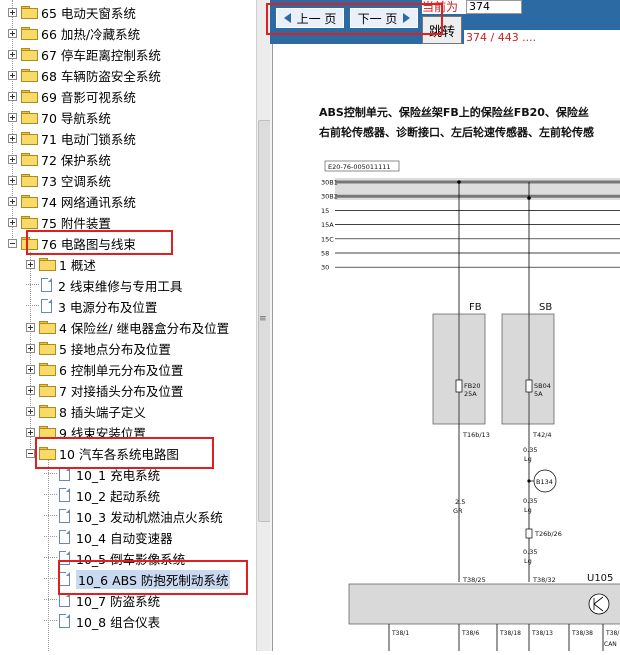 This screenshot has width=620, height=655. Describe the element at coordinates (544, 580) in the screenshot. I see `t38-32-label: T38/32` at that location.